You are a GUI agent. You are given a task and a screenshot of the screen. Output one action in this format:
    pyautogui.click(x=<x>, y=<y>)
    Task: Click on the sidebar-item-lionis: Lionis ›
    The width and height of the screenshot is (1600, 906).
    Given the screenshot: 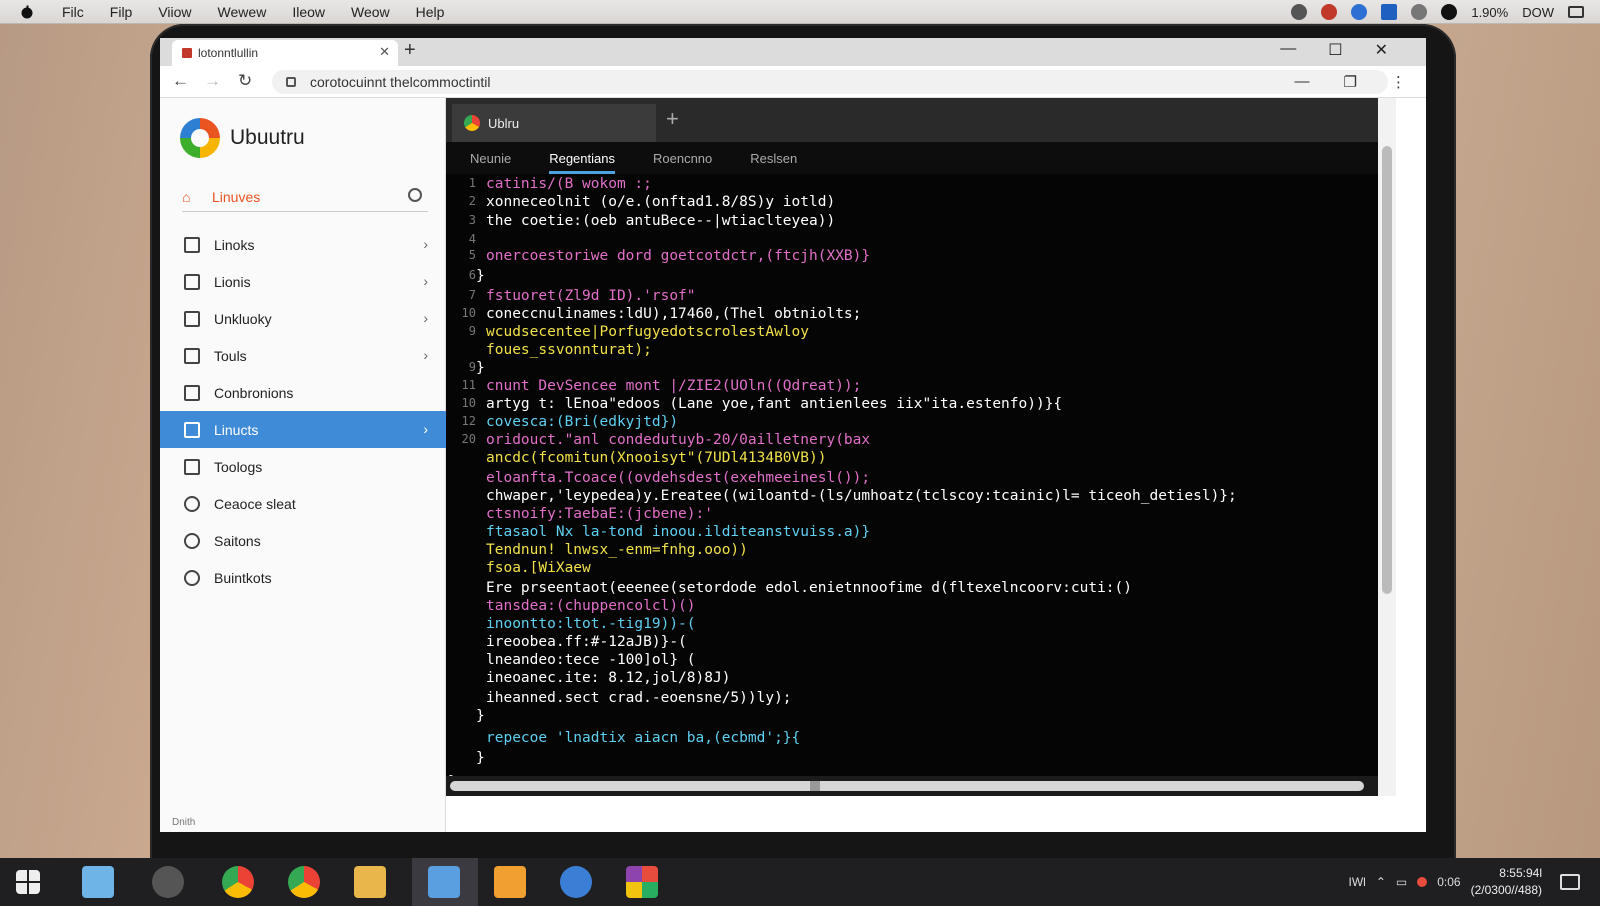 What is the action you would take?
    pyautogui.click(x=303, y=281)
    